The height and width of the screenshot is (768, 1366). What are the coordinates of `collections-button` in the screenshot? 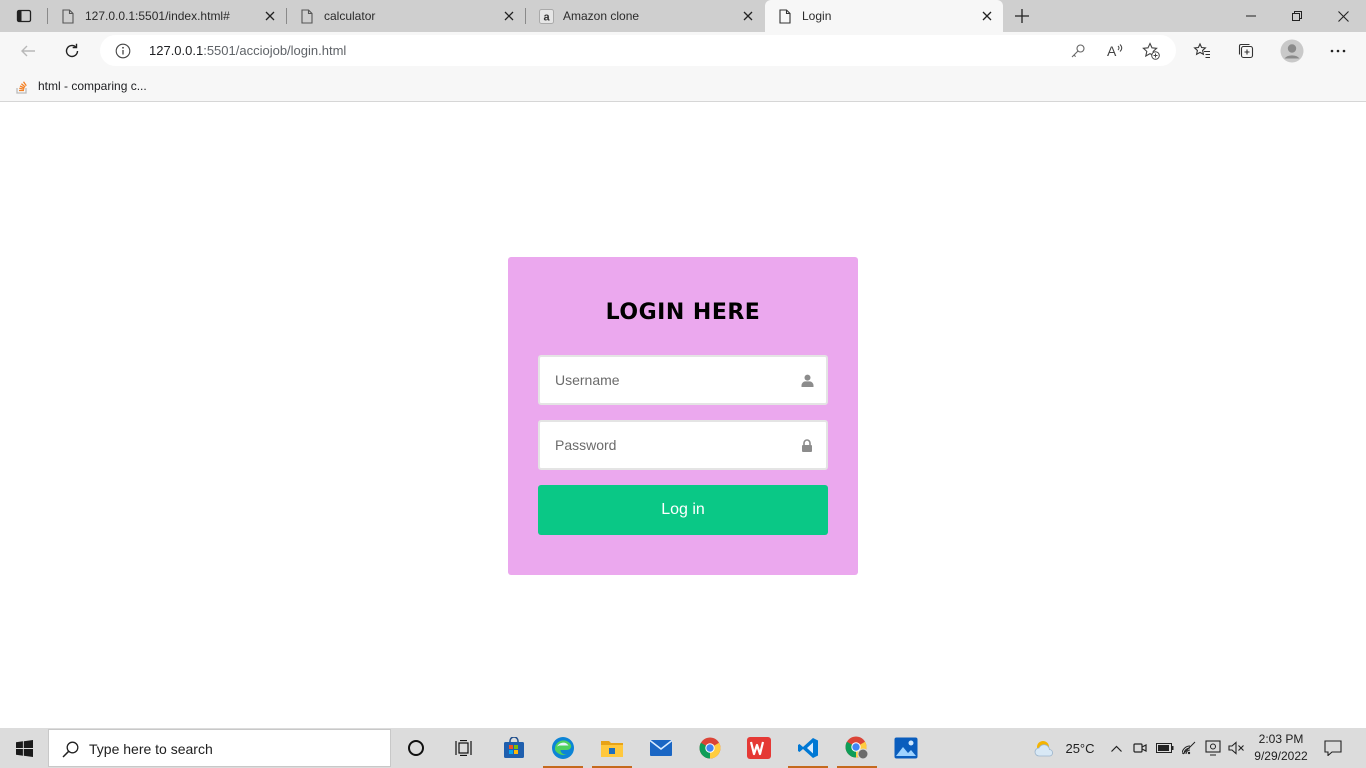 It's located at (1246, 51).